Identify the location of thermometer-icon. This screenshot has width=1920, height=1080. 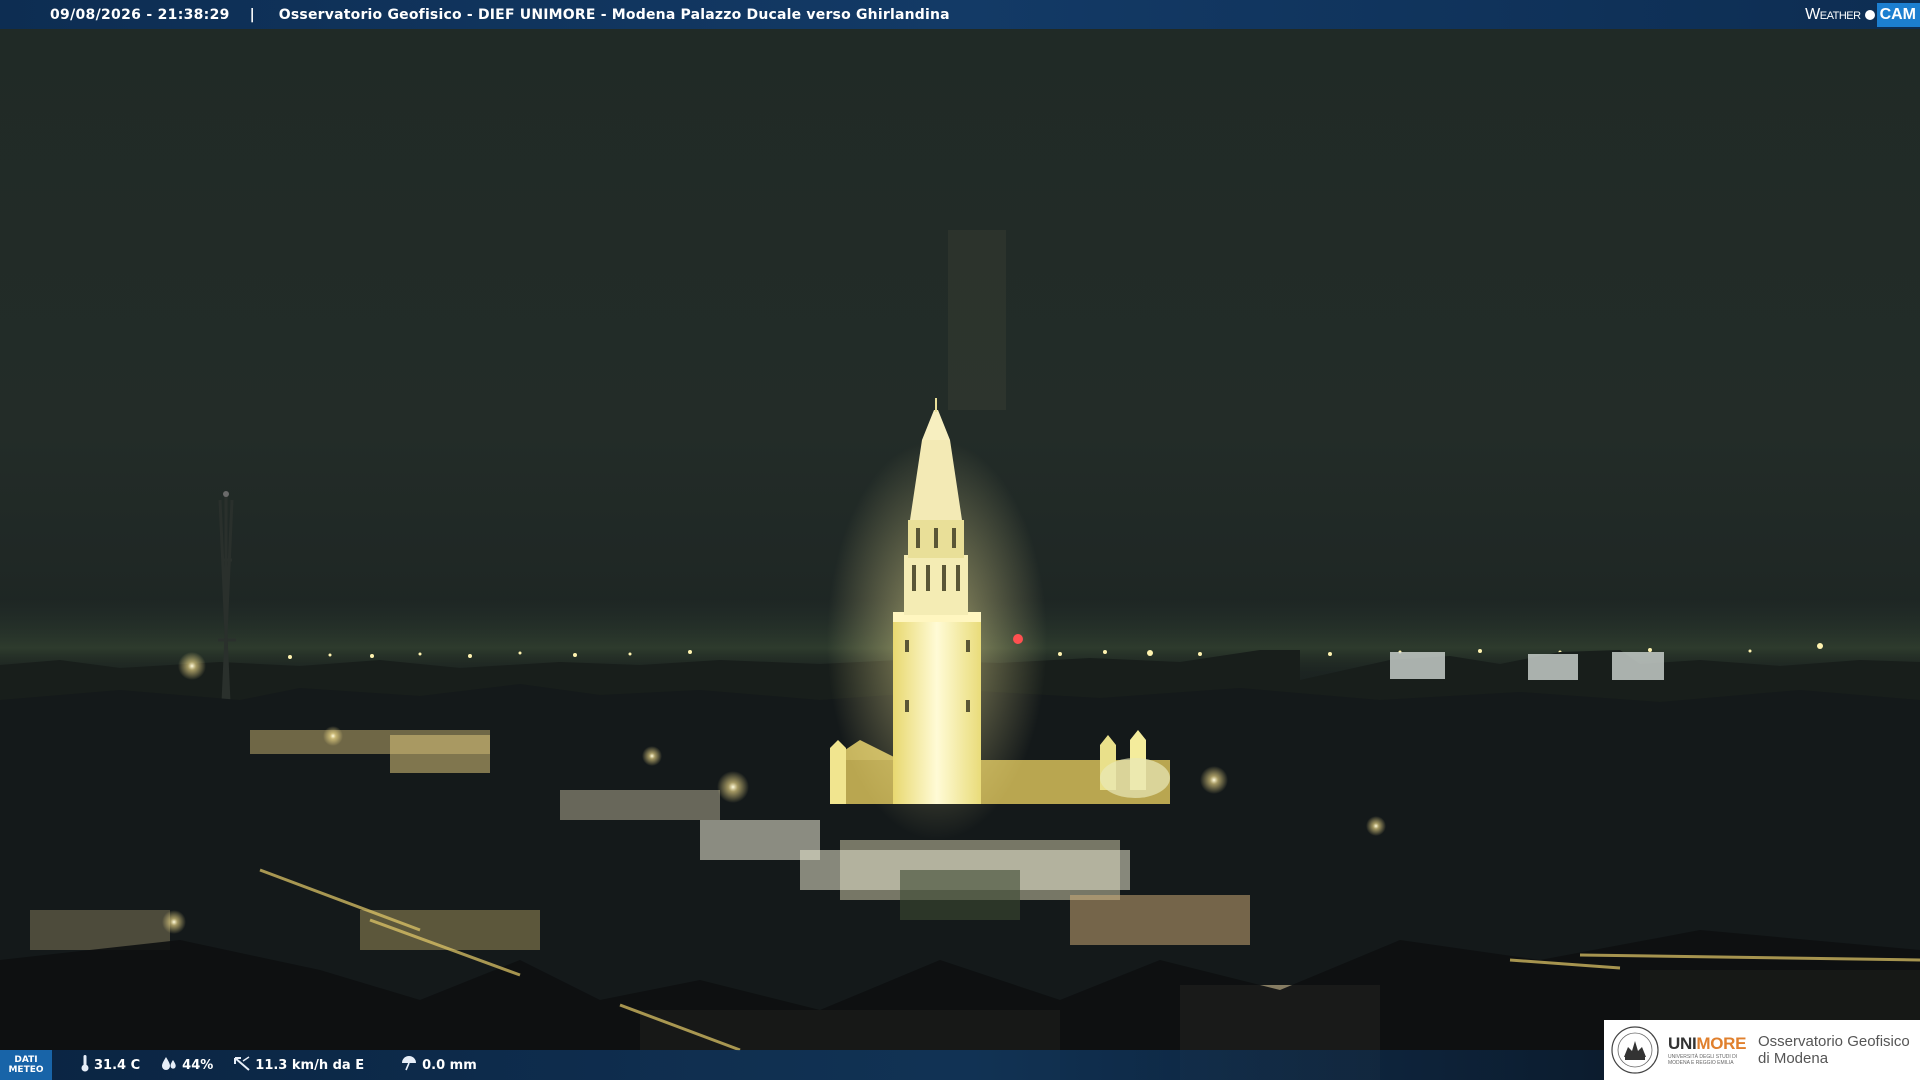
(85, 1065).